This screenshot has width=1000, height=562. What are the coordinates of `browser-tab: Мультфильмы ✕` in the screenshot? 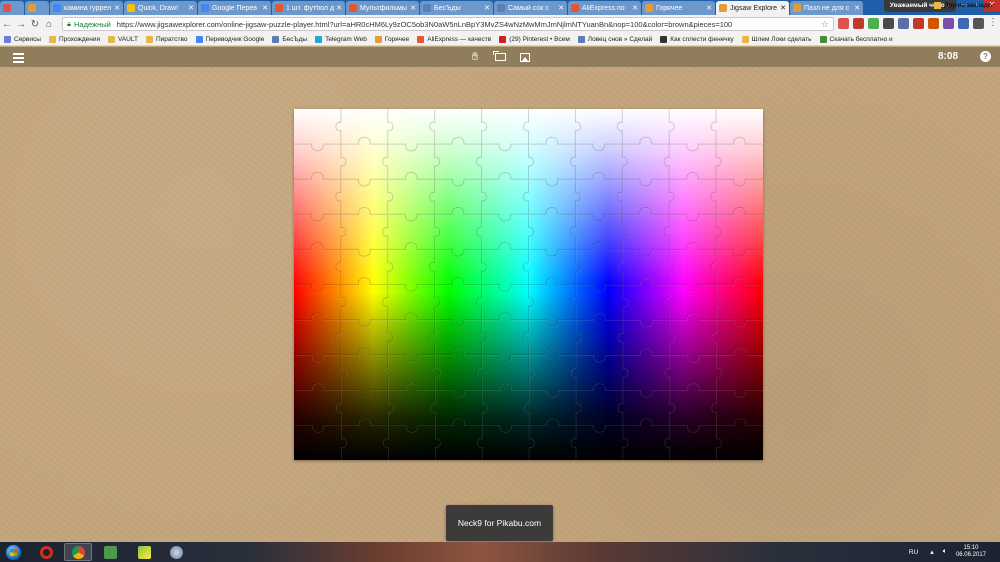 It's located at (382, 8).